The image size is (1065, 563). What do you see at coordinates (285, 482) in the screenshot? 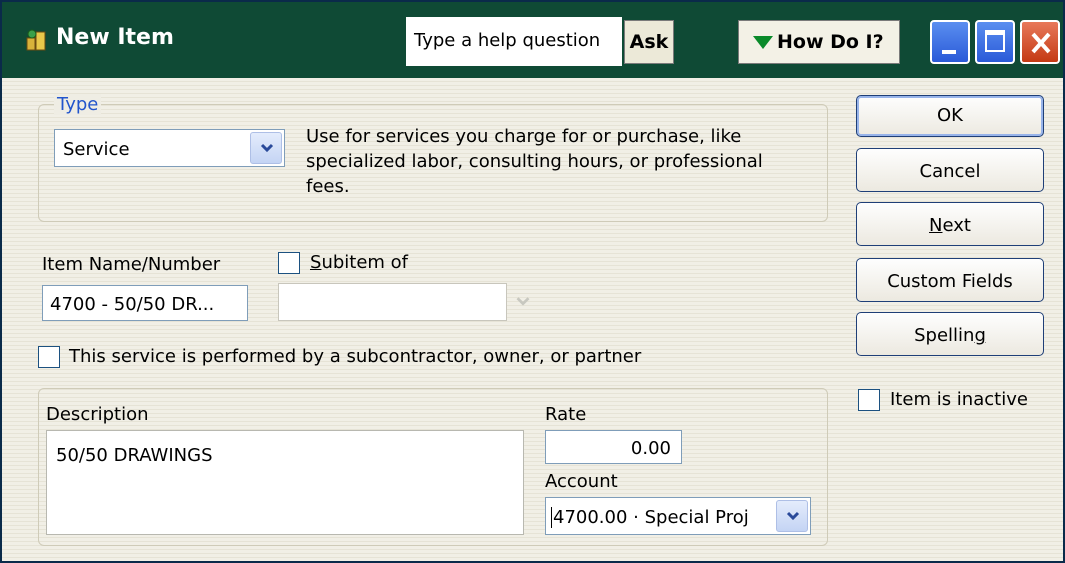
I see `description-textarea: 50/50 DRAWINGS` at bounding box center [285, 482].